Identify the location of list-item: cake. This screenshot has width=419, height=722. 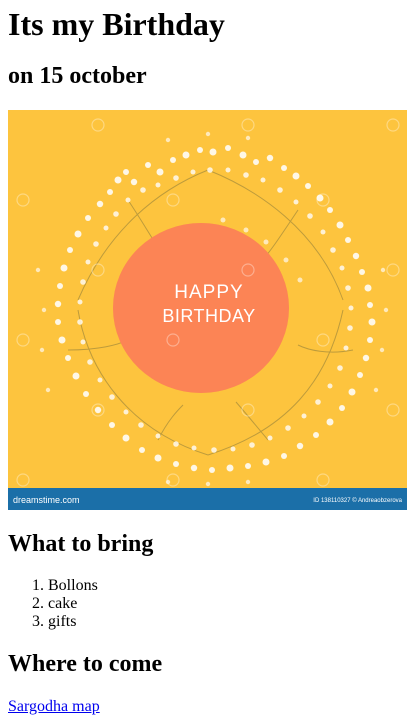
(73, 604).